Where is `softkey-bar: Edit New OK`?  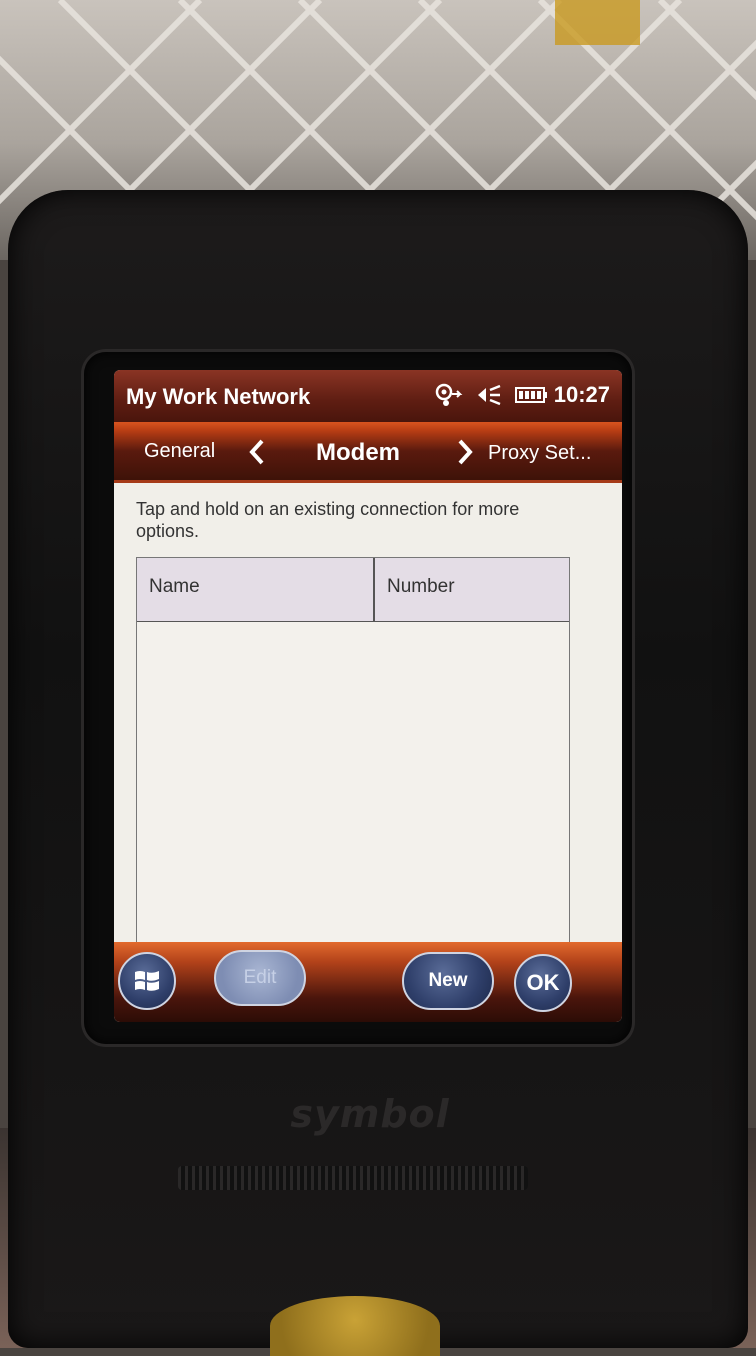 softkey-bar: Edit New OK is located at coordinates (368, 982).